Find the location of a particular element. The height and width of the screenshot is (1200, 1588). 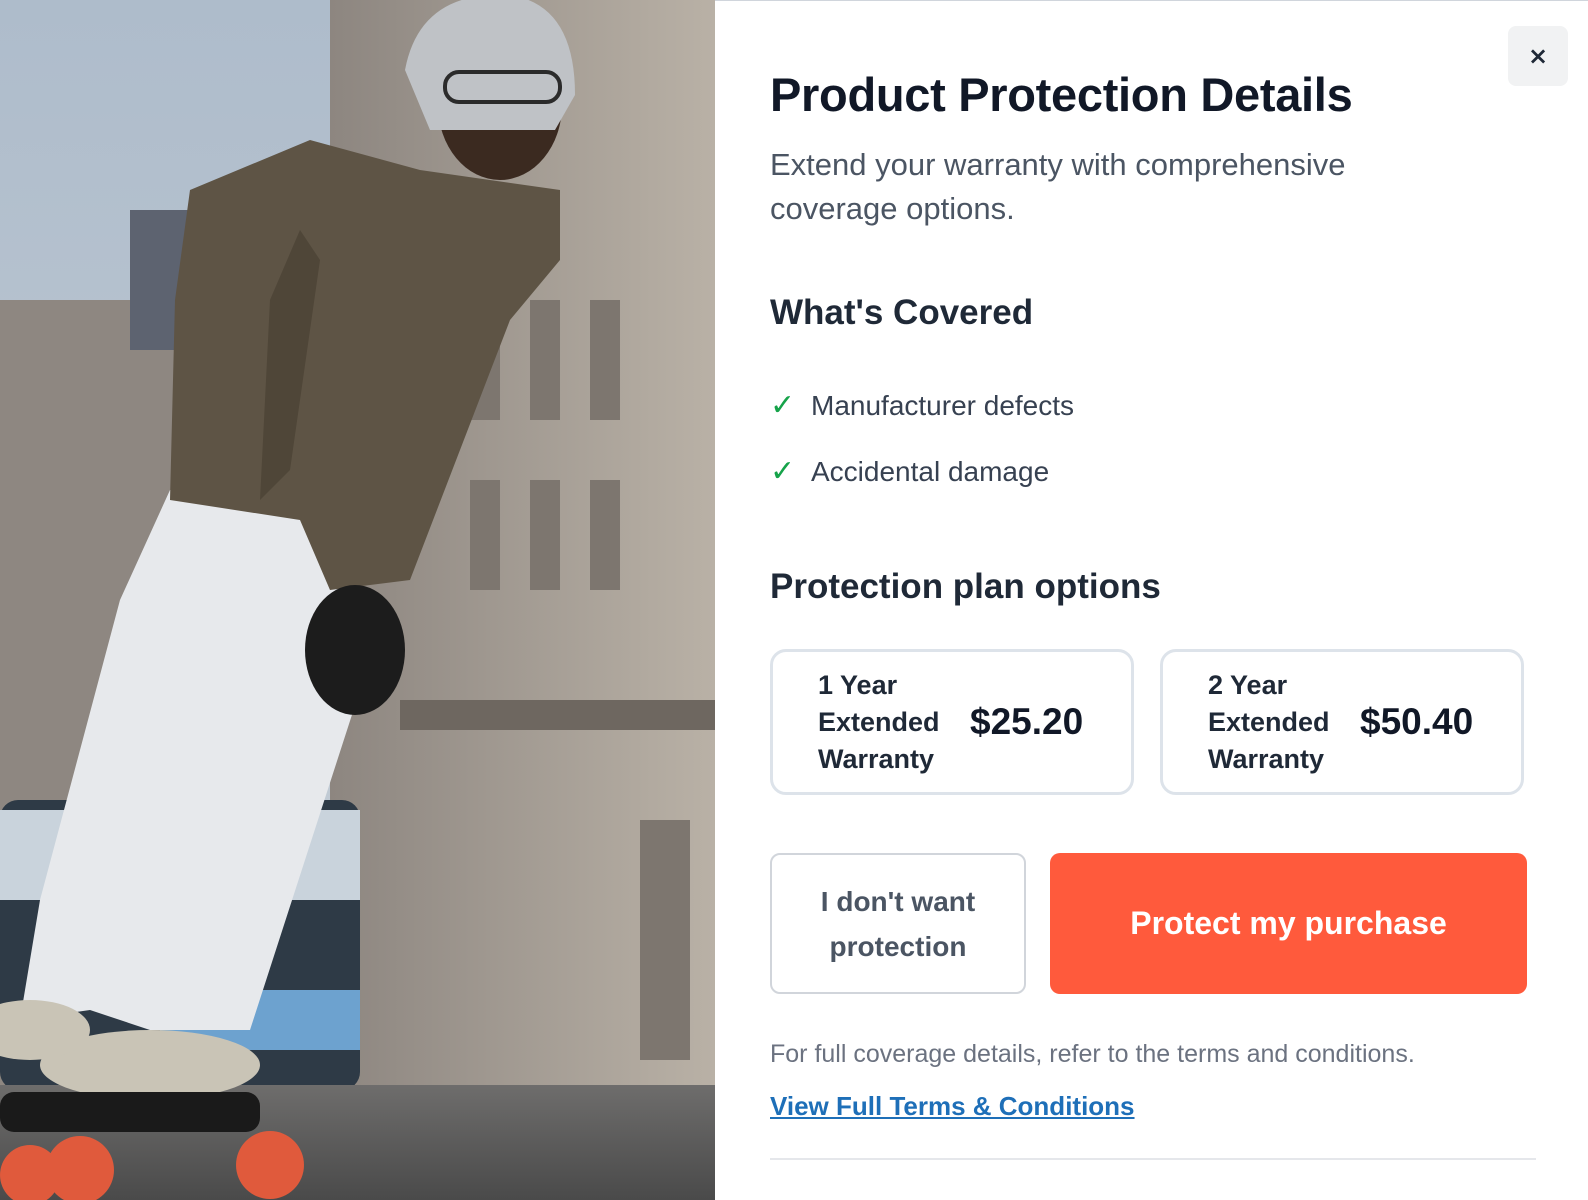

covered-item-manufacturer-defects: ✓ Manufacturer defects is located at coordinates (1153, 406).